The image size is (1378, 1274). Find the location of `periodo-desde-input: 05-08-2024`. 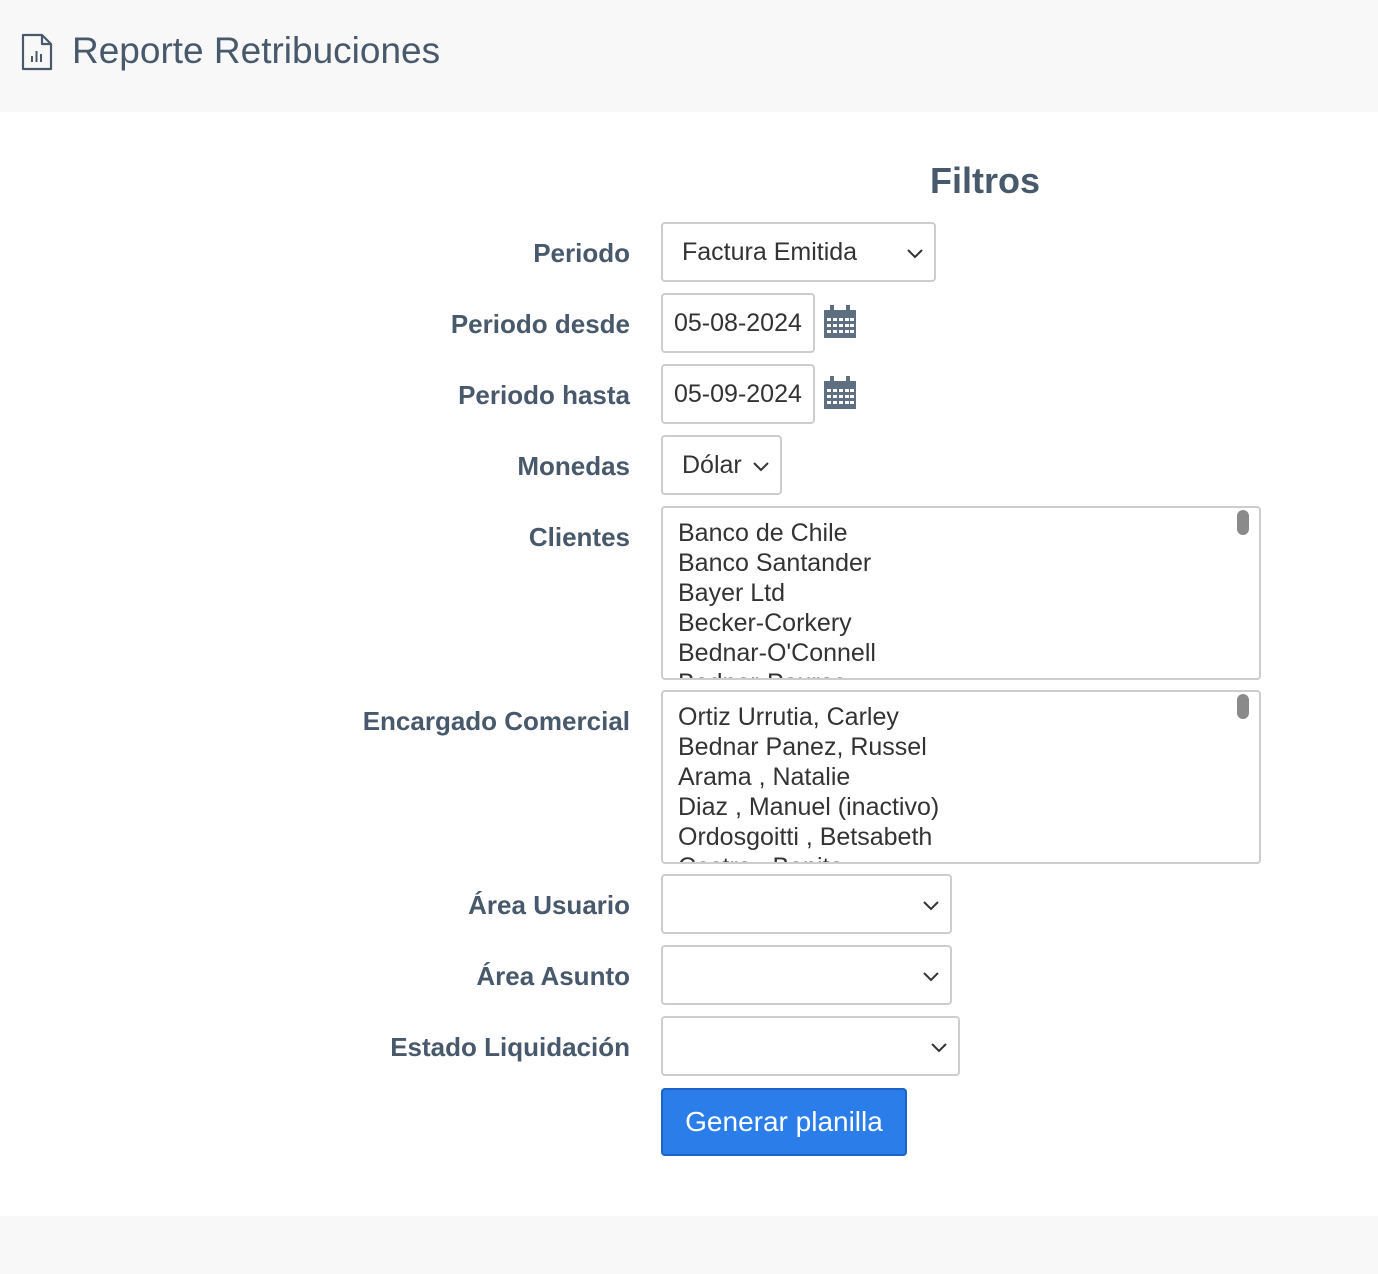

periodo-desde-input: 05-08-2024 is located at coordinates (738, 323).